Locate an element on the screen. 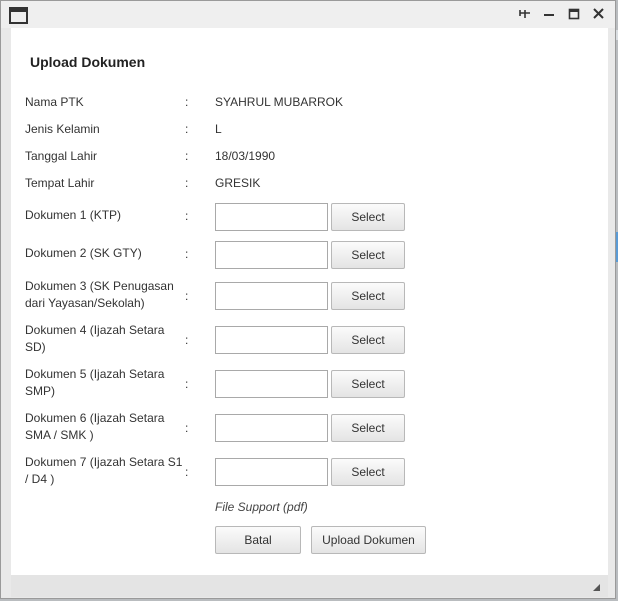  minimize-icon is located at coordinates (549, 14).